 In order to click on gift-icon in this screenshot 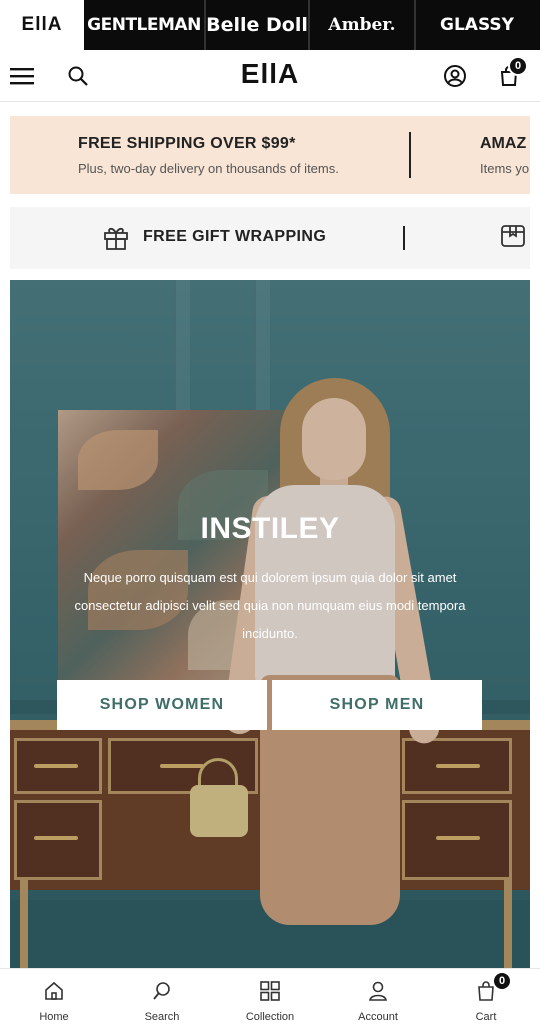, I will do `click(116, 239)`.